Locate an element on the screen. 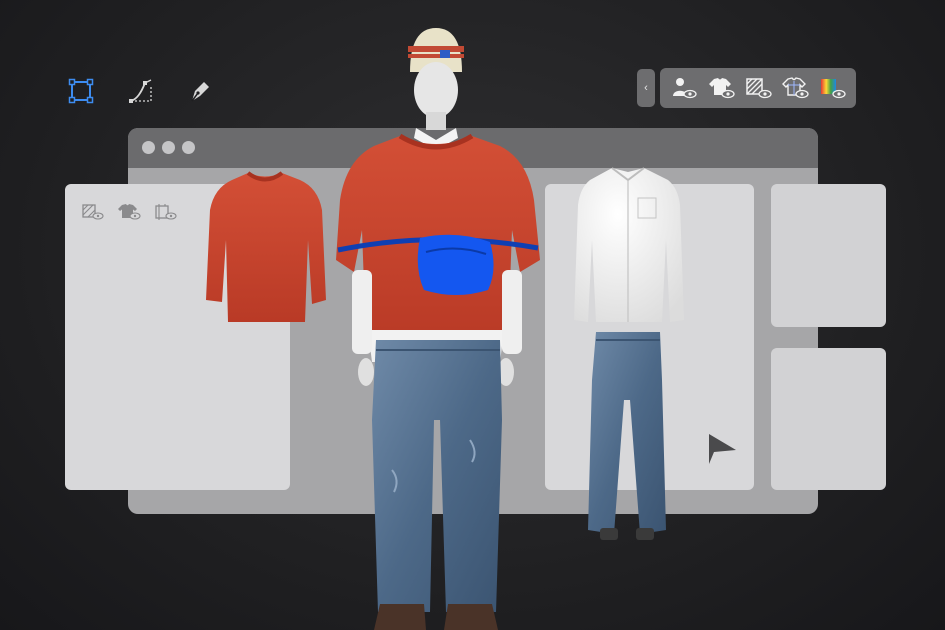 Image resolution: width=945 pixels, height=630 pixels. pointer-cursor-icon is located at coordinates (722, 449).